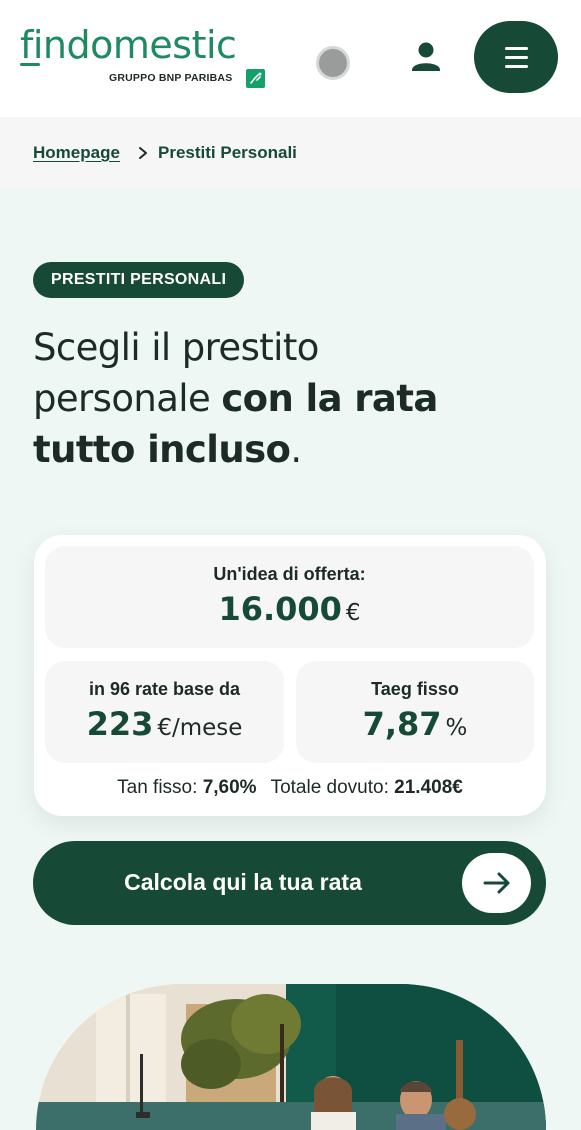 This screenshot has width=581, height=1130. I want to click on offer-amount-value: 16.000, so click(280, 609).